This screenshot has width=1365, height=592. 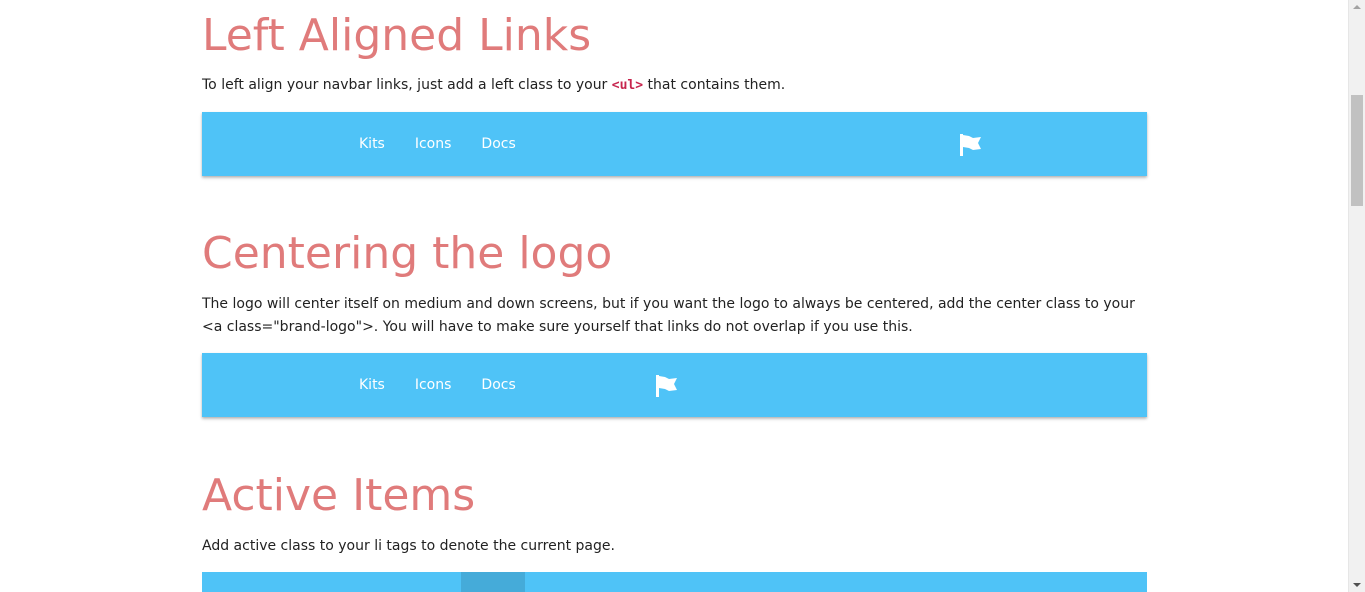 I want to click on code-ul: <ul>, so click(x=627, y=85).